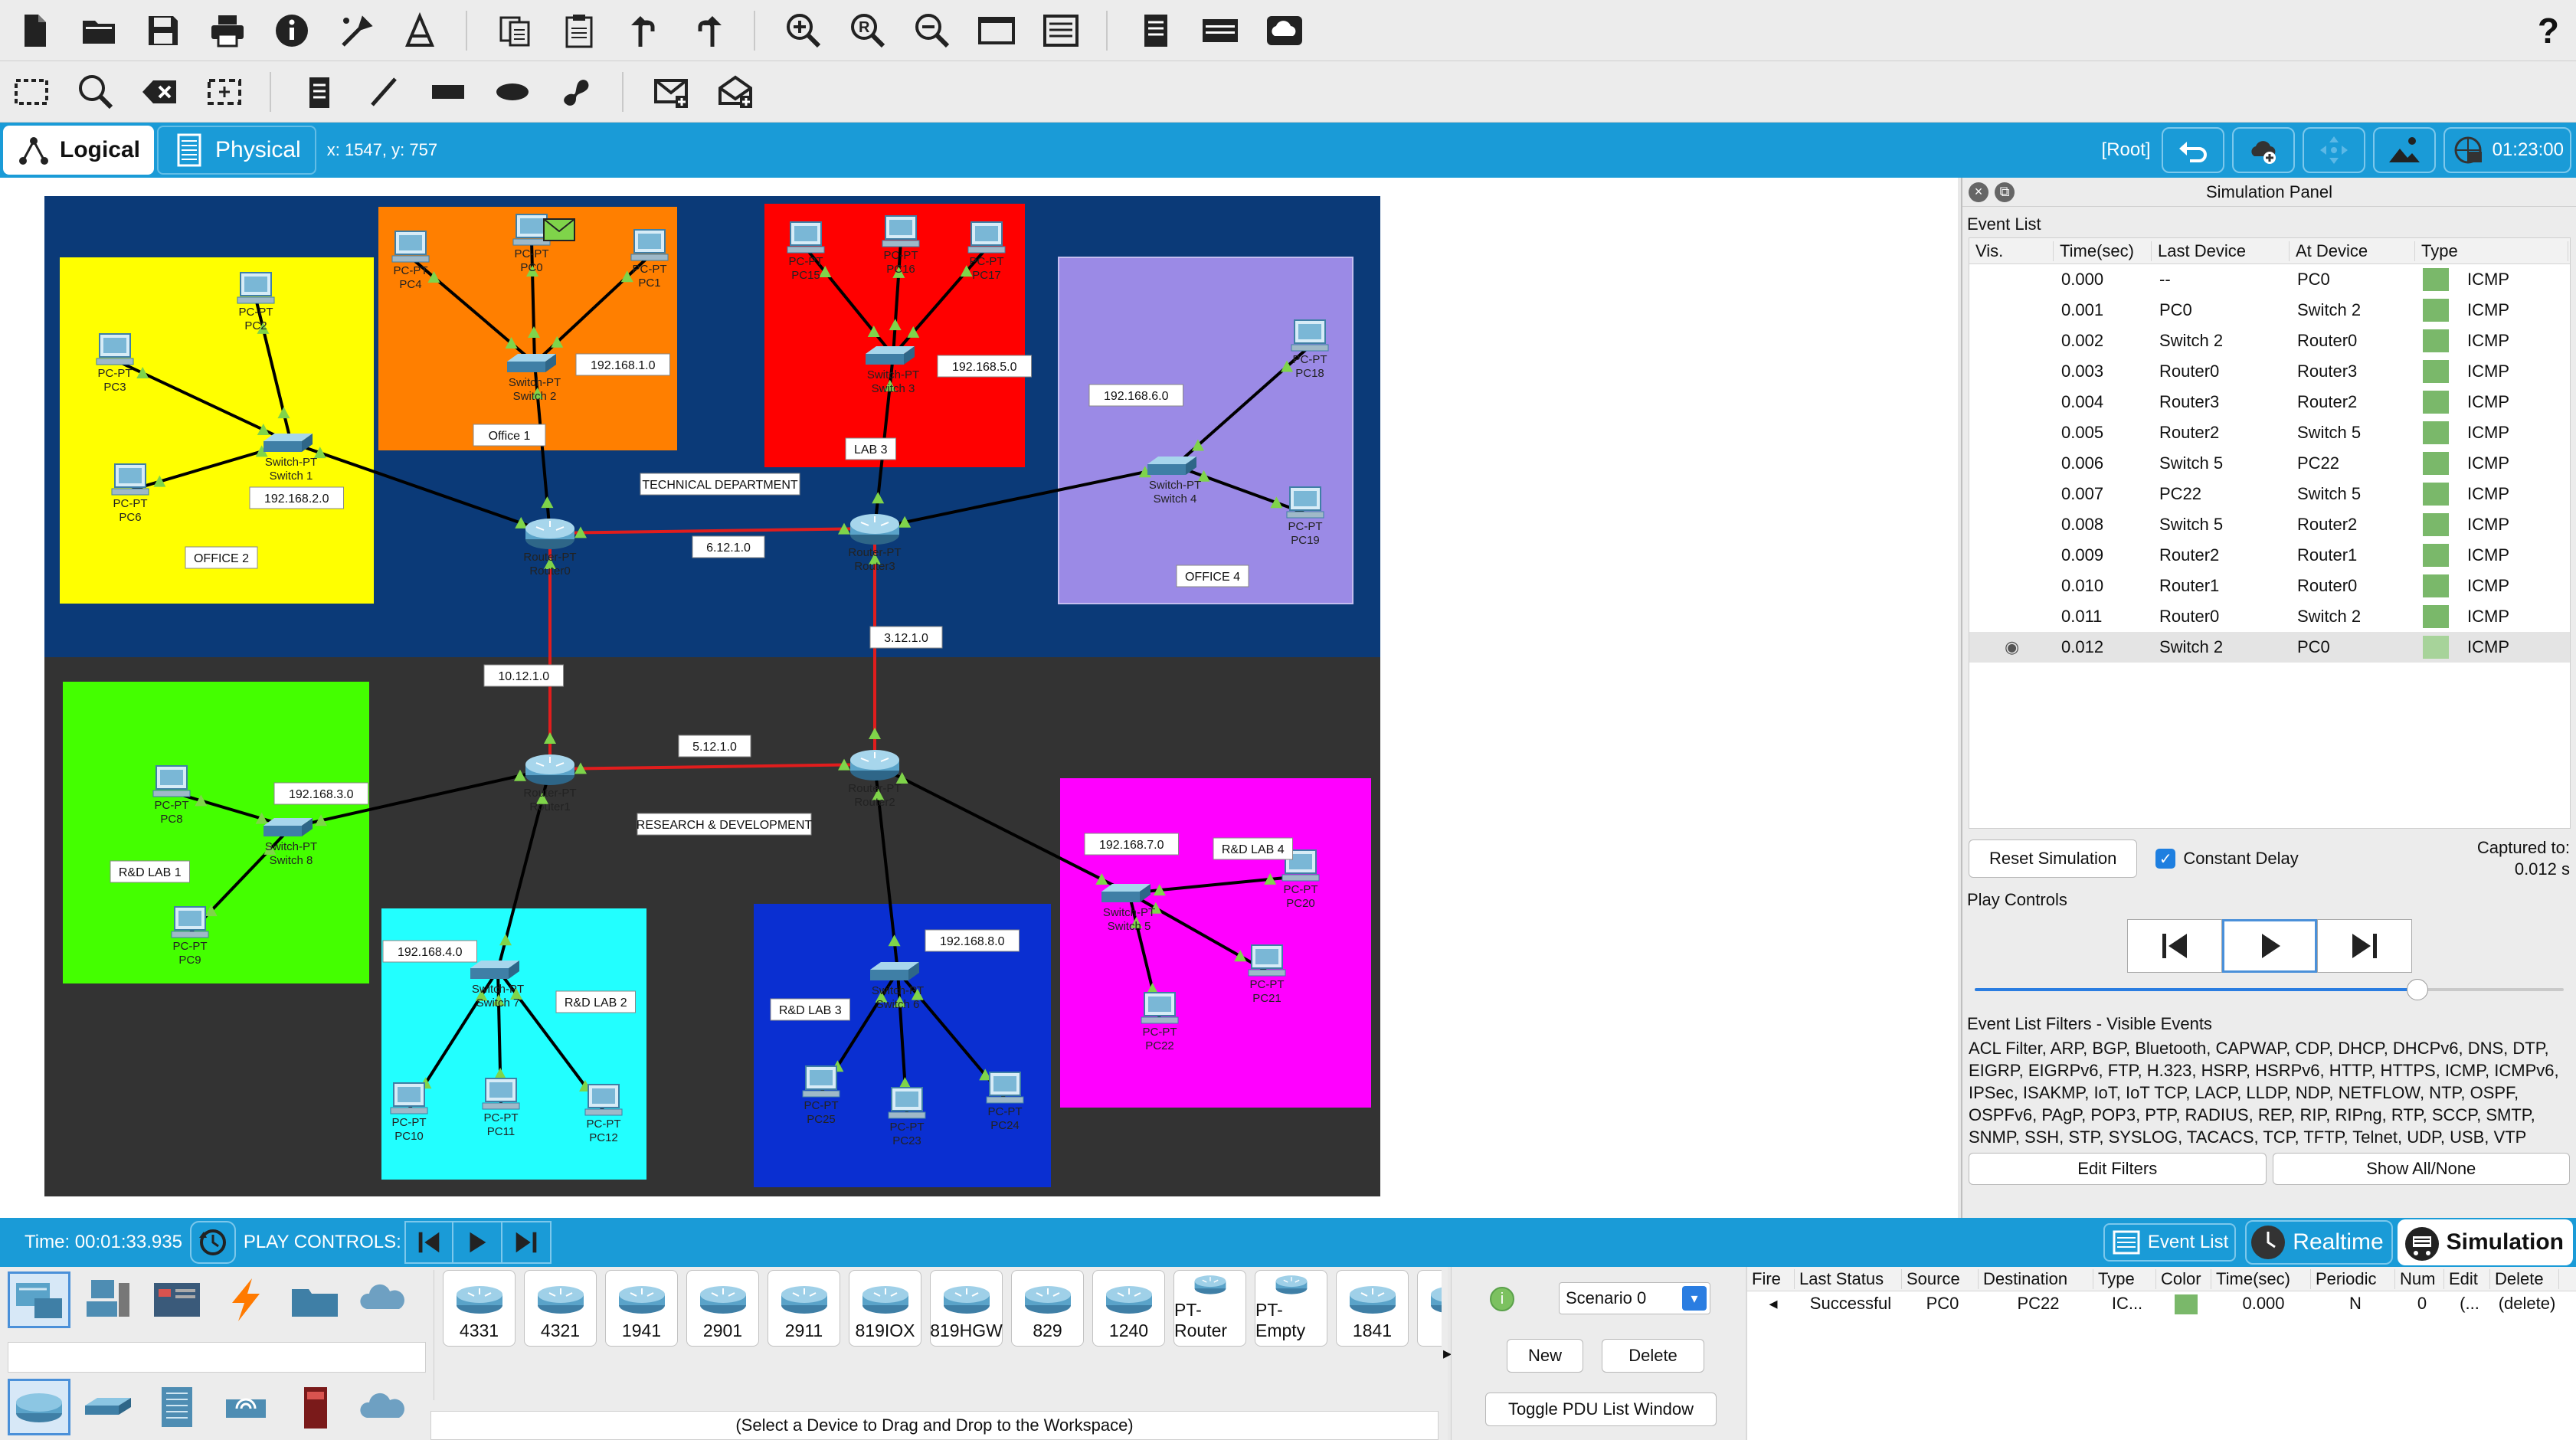 Image resolution: width=2576 pixels, height=1440 pixels. Describe the element at coordinates (356, 30) in the screenshot. I see `activity-wizard-icon` at that location.